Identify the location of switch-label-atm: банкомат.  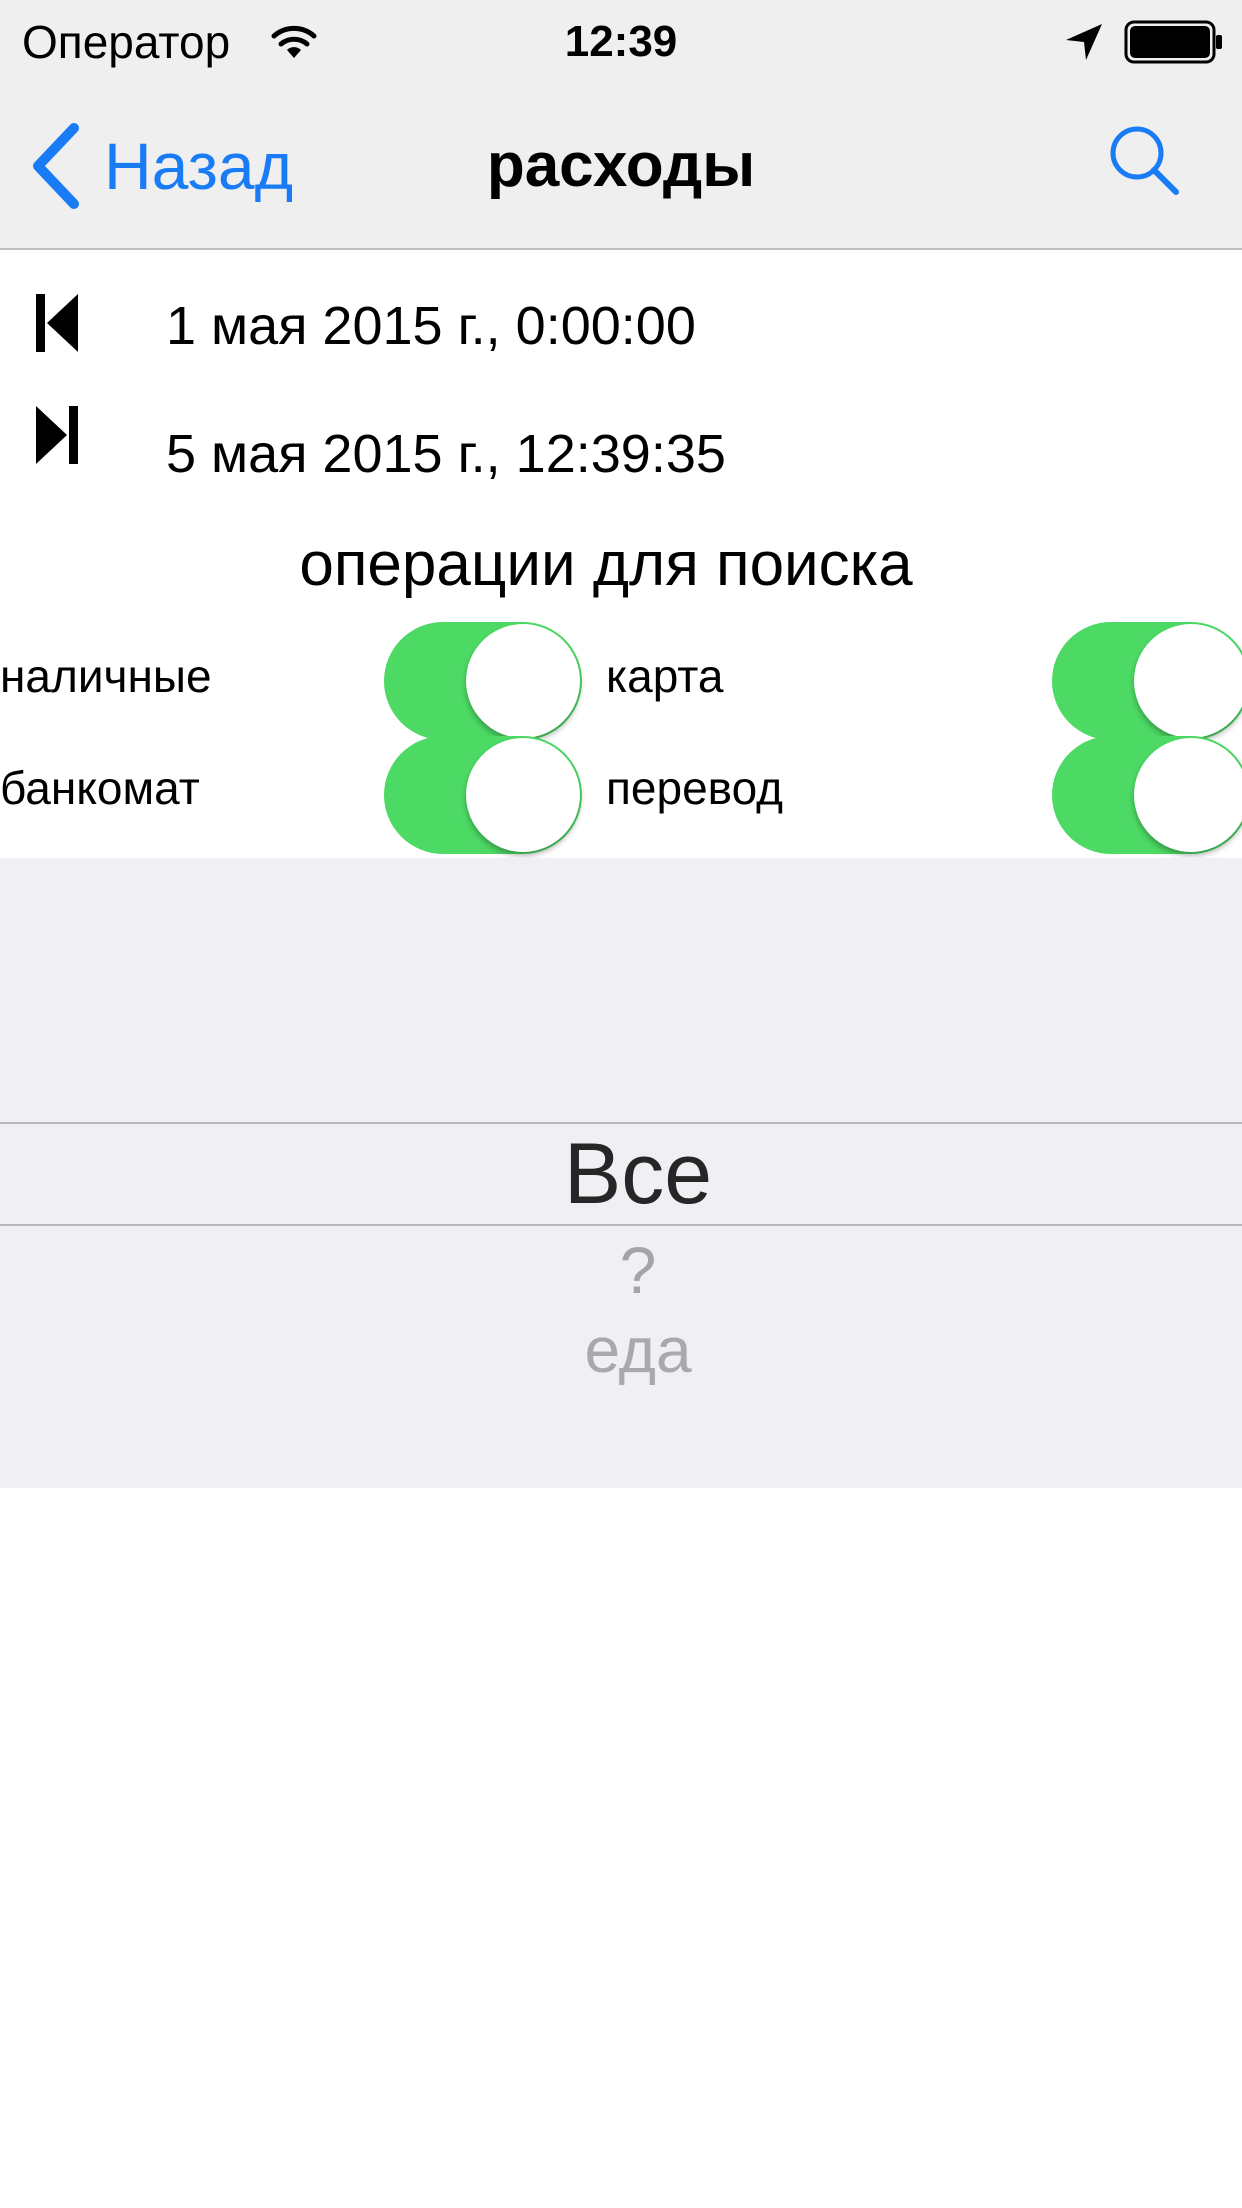
(100, 788).